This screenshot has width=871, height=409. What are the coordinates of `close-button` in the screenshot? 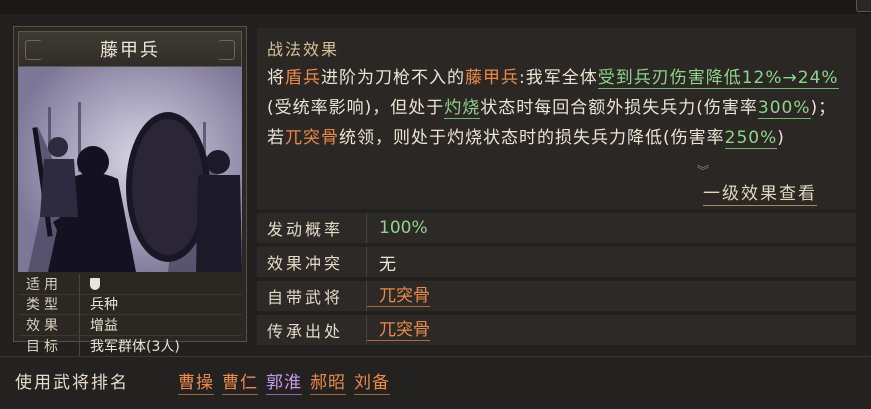 It's located at (863, 6).